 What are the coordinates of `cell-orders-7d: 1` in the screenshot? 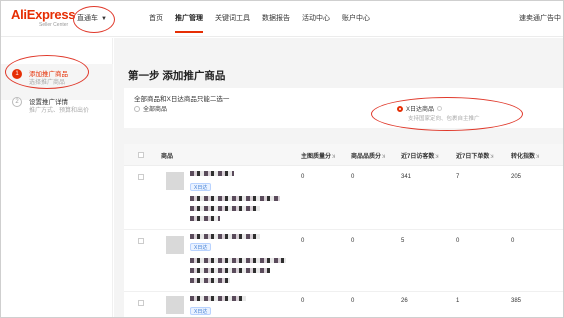 It's located at (458, 301).